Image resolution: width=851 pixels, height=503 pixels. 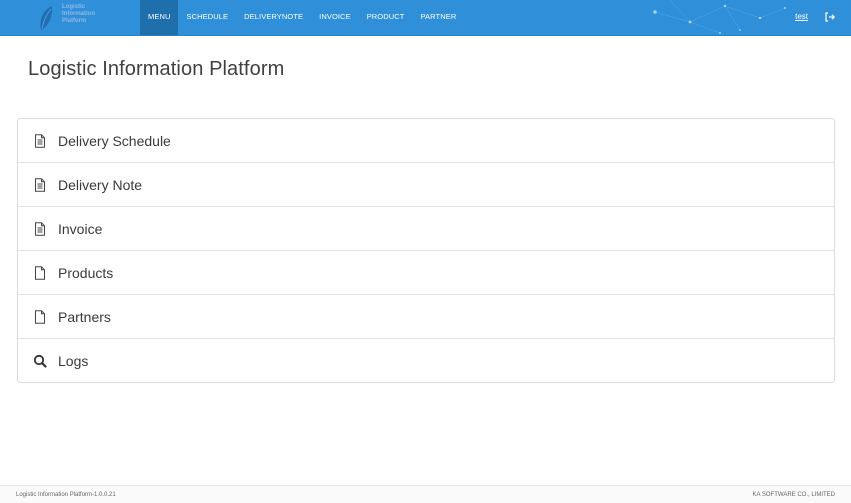 What do you see at coordinates (66, 495) in the screenshot?
I see `footer-version: Logistic Information Platform-1.0.0.21` at bounding box center [66, 495].